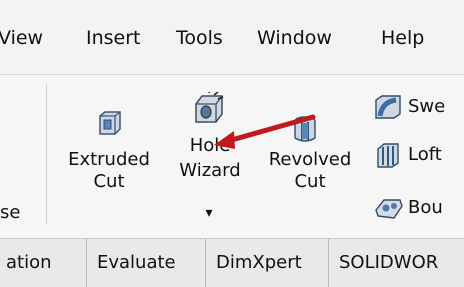 The width and height of the screenshot is (464, 287). I want to click on swept-cut-icon, so click(388, 107).